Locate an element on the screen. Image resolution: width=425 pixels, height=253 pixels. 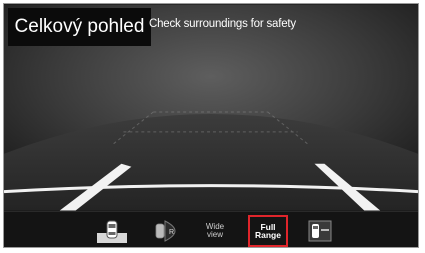
full-range-label: Full Range is located at coordinates (268, 231).